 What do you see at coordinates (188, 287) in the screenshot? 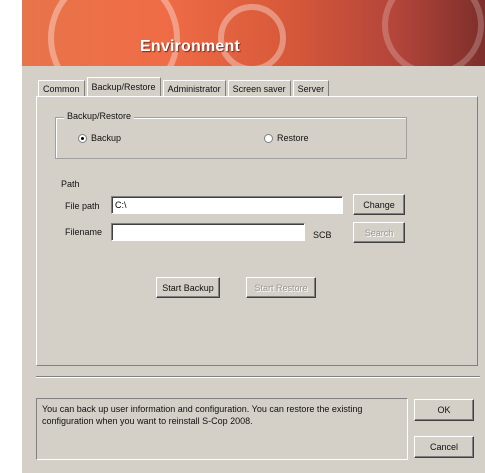
I see `start-backup-button: Start Backup` at bounding box center [188, 287].